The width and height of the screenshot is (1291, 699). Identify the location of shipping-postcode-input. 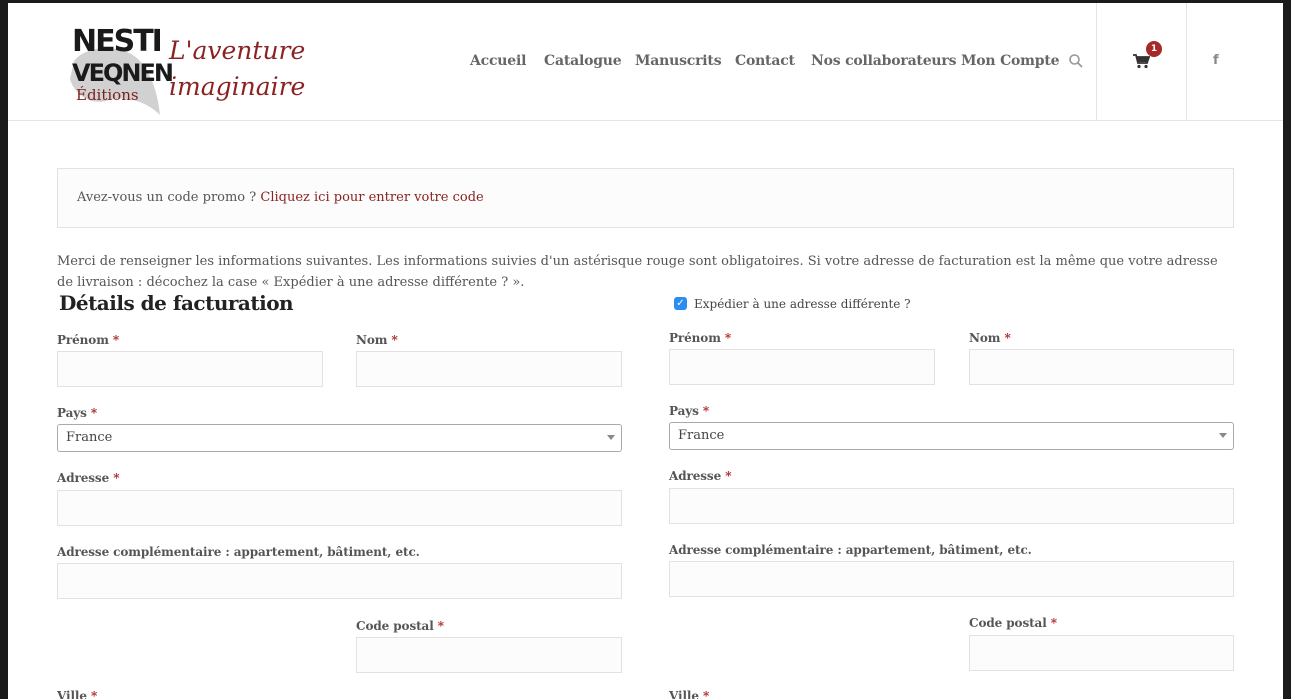
(1101, 653).